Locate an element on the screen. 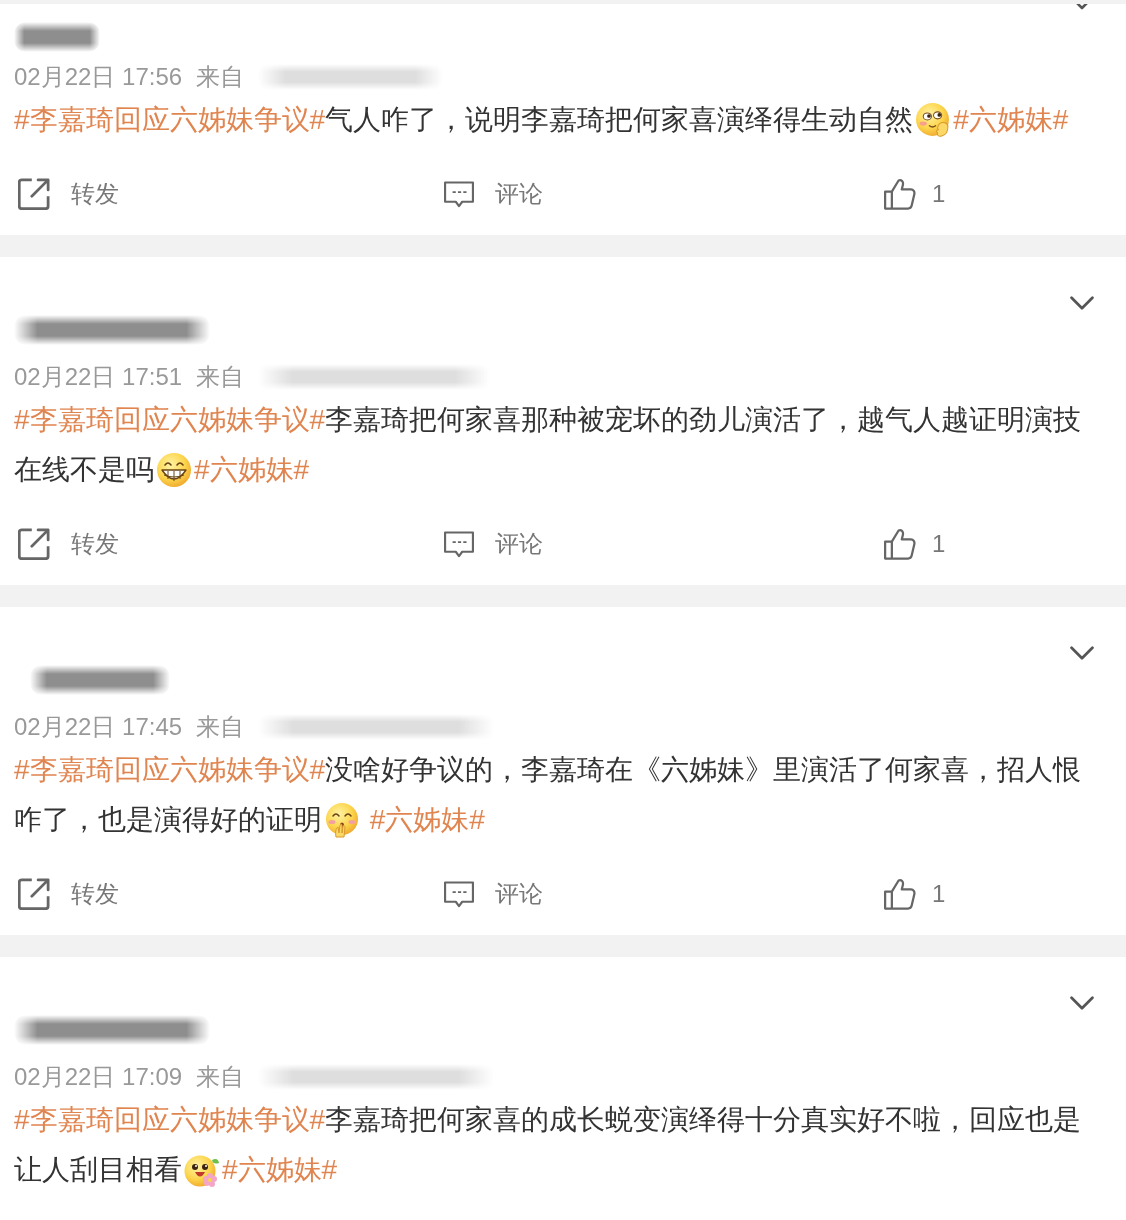  post-time: 02月22日 17:09 is located at coordinates (98, 1077).